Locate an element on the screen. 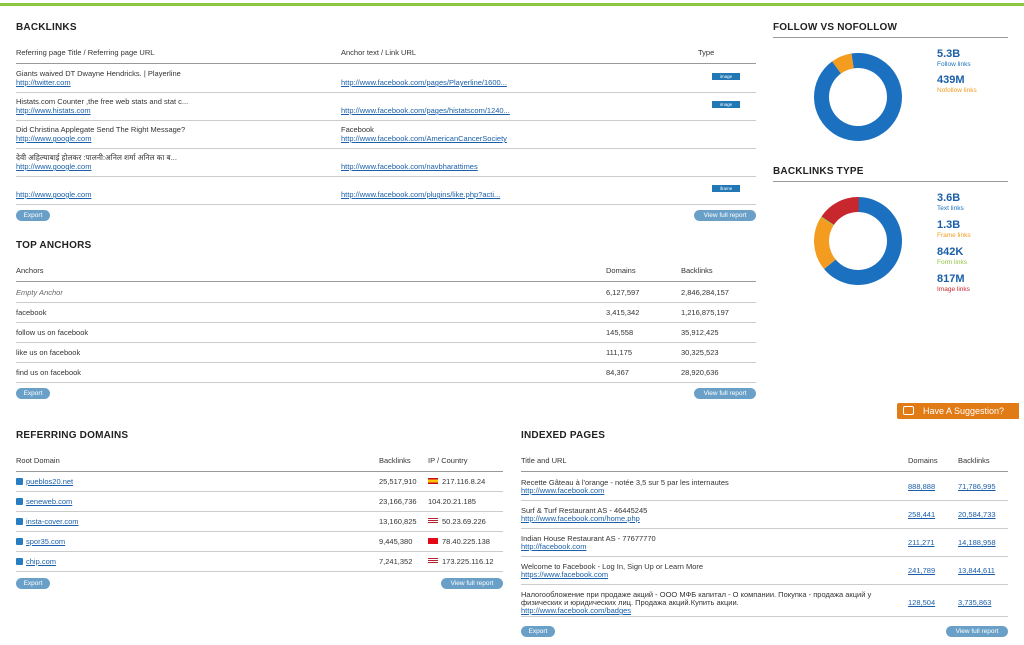 This screenshot has height=645, width=1024. root-domain-link: chip.com is located at coordinates (41, 561).